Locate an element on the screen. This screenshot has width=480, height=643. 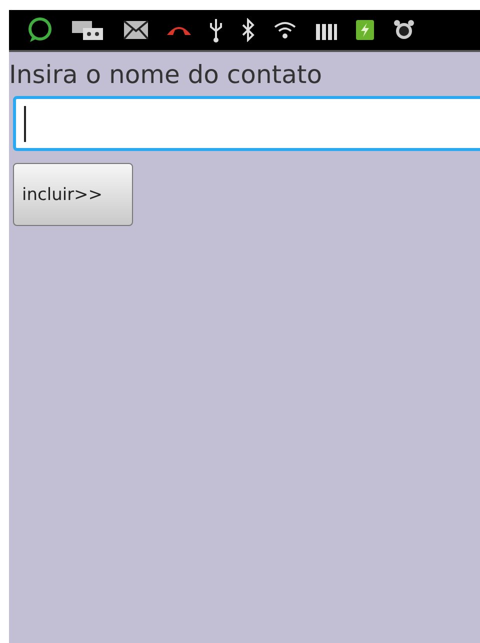
battery-icon is located at coordinates (365, 30).